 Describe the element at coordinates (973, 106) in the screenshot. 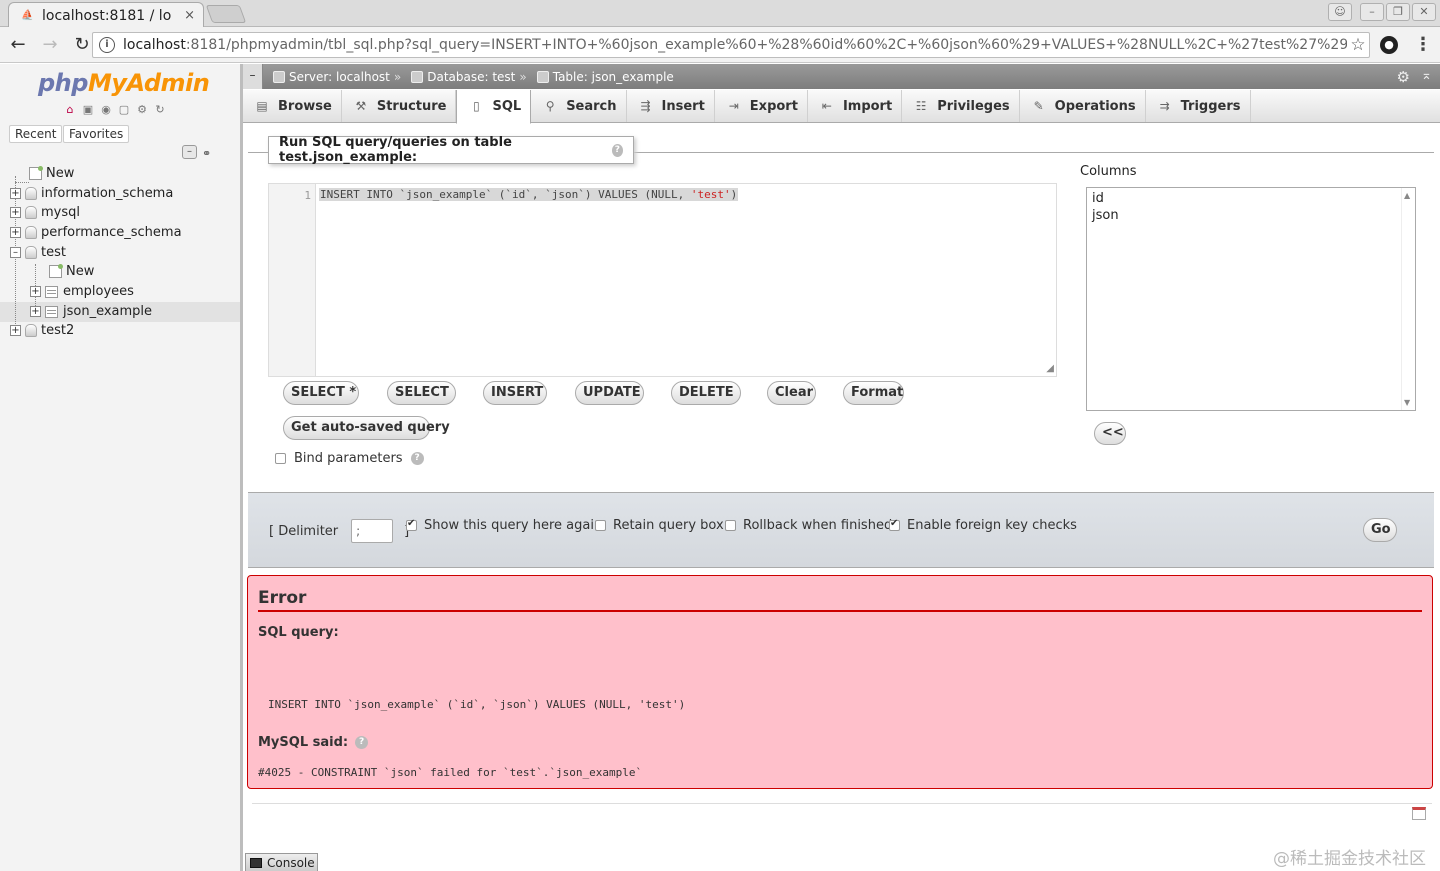

I see `tab-label: Privileges` at that location.